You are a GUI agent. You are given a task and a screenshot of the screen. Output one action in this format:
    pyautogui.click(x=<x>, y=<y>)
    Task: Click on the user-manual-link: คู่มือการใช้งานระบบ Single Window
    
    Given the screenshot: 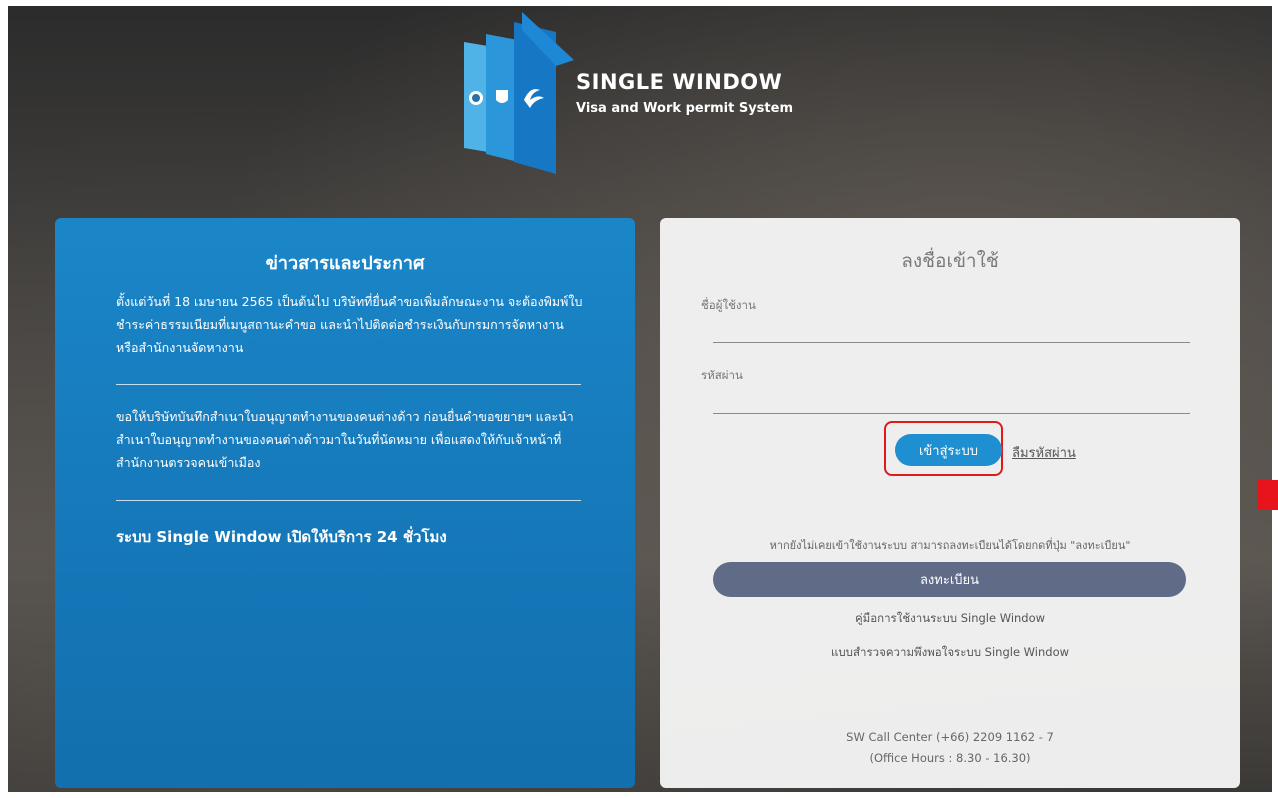 What is the action you would take?
    pyautogui.click(x=950, y=619)
    